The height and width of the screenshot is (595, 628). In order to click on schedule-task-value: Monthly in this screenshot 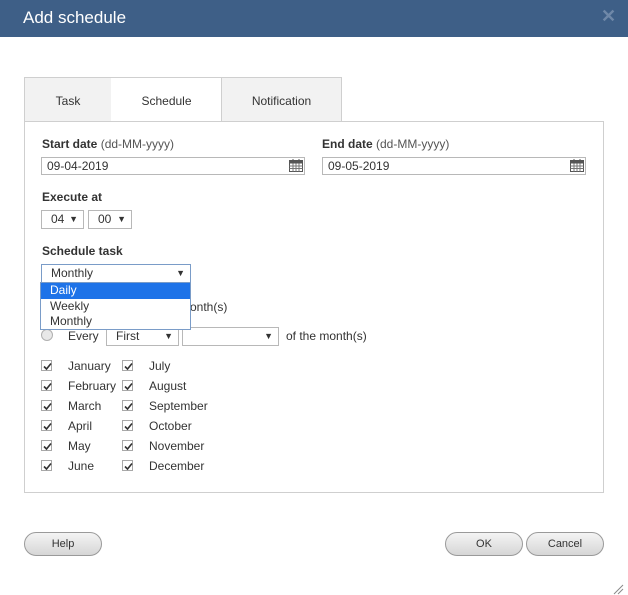, I will do `click(72, 273)`.